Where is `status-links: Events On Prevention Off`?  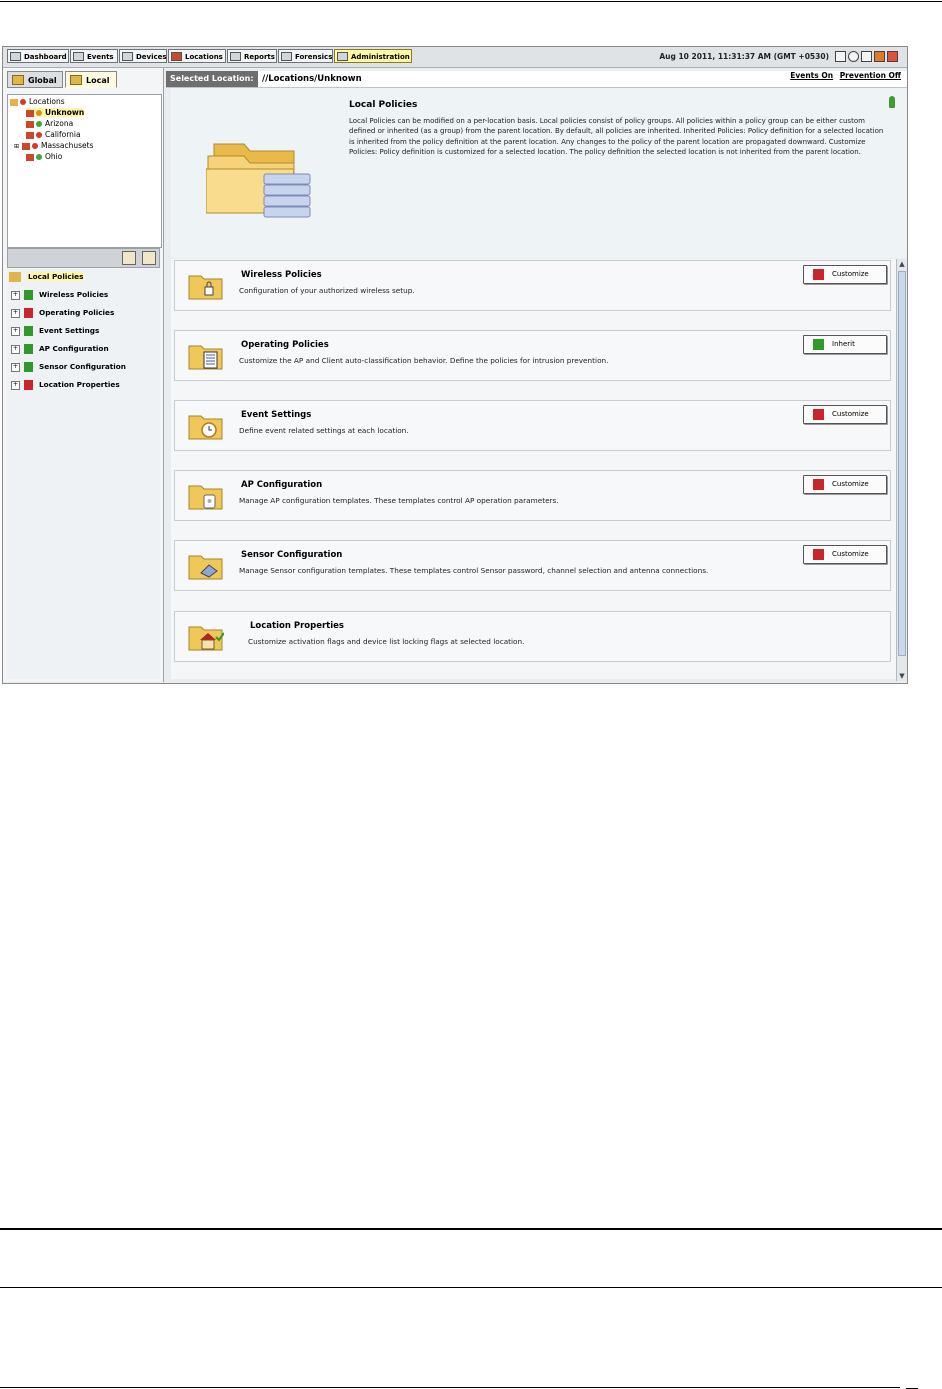
status-links: Events On Prevention Off is located at coordinates (843, 76).